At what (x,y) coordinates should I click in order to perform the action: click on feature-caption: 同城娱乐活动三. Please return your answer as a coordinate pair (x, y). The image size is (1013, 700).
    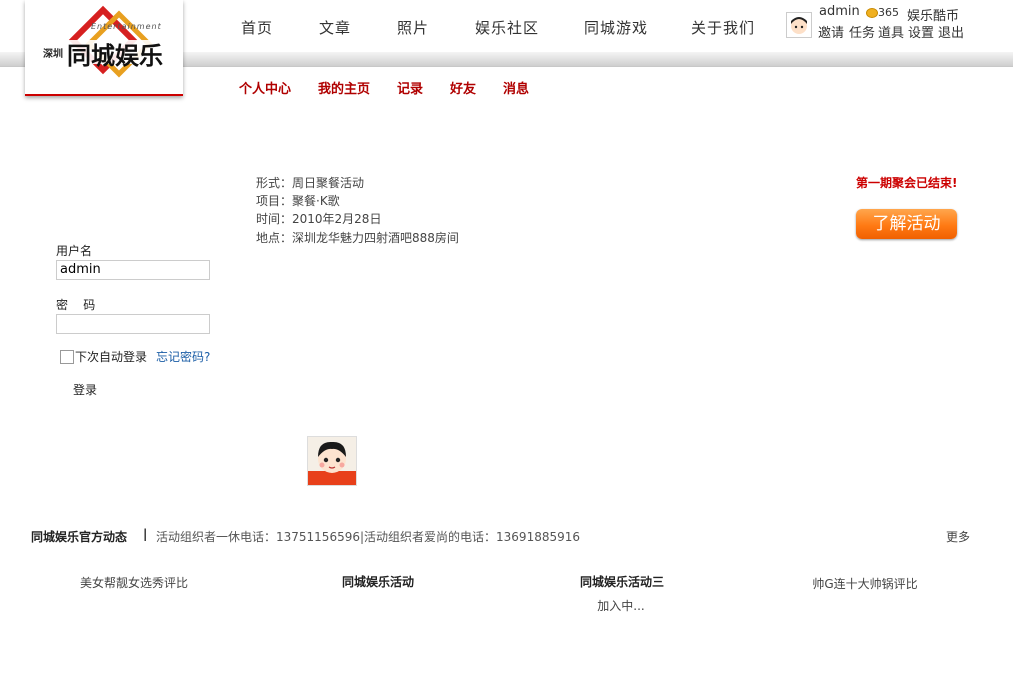
    Looking at the image, I should click on (622, 581).